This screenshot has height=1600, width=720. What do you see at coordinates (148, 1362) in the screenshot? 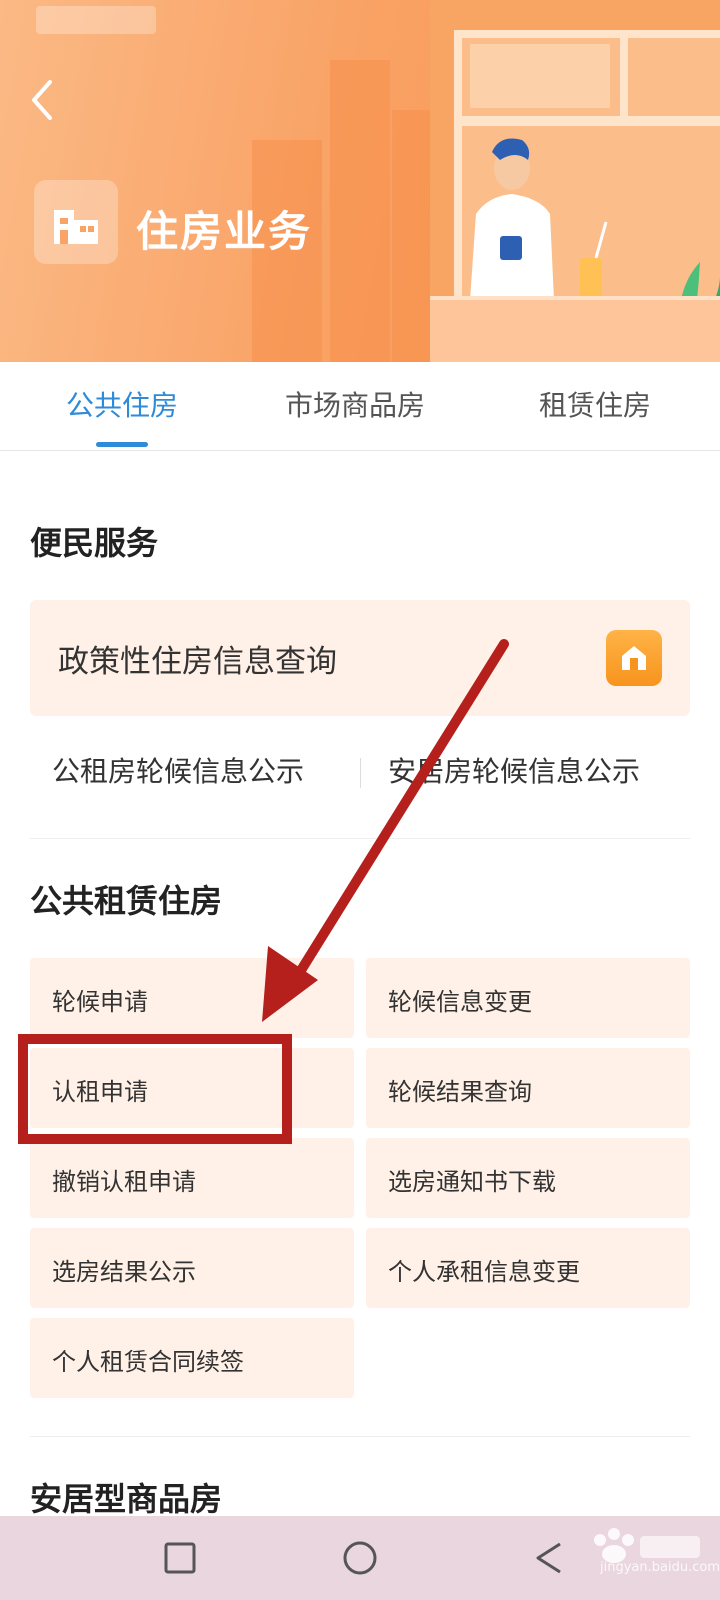
I see `grid-cell-label: 个人租赁合同续签` at bounding box center [148, 1362].